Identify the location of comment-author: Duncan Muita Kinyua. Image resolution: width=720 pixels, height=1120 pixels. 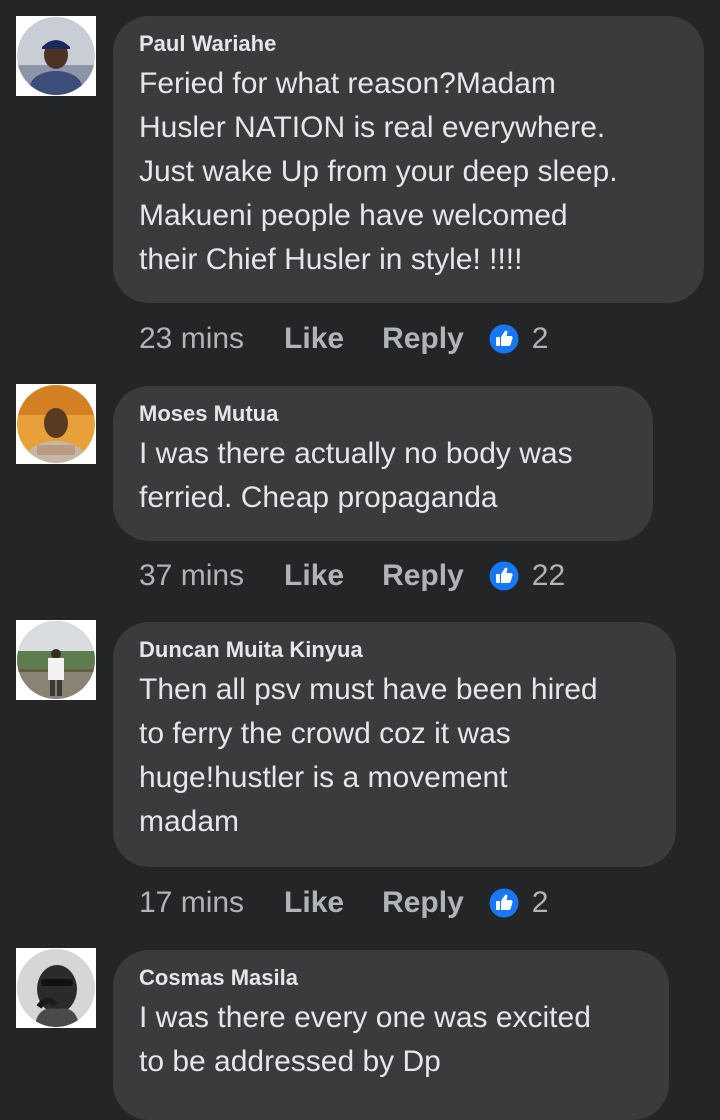
(394, 650).